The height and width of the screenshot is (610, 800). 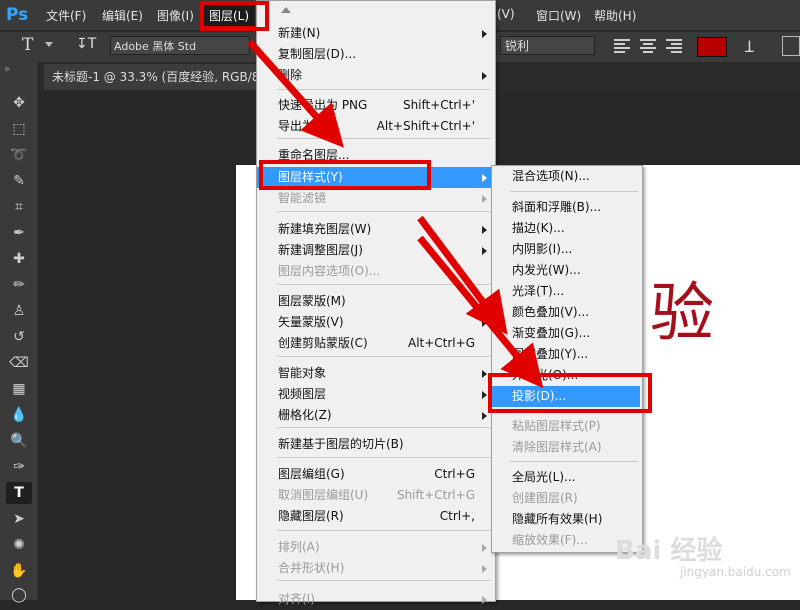 What do you see at coordinates (669, 551) in the screenshot?
I see `watermark-logo: Bai 经验` at bounding box center [669, 551].